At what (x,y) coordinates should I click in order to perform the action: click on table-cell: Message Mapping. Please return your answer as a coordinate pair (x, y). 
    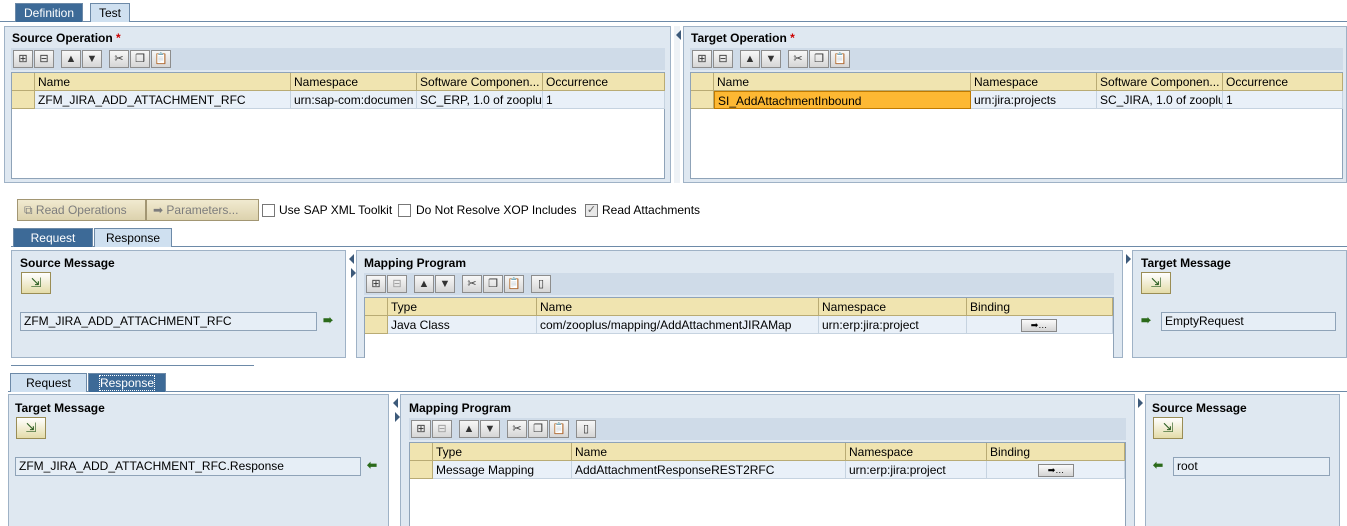
    Looking at the image, I should click on (502, 470).